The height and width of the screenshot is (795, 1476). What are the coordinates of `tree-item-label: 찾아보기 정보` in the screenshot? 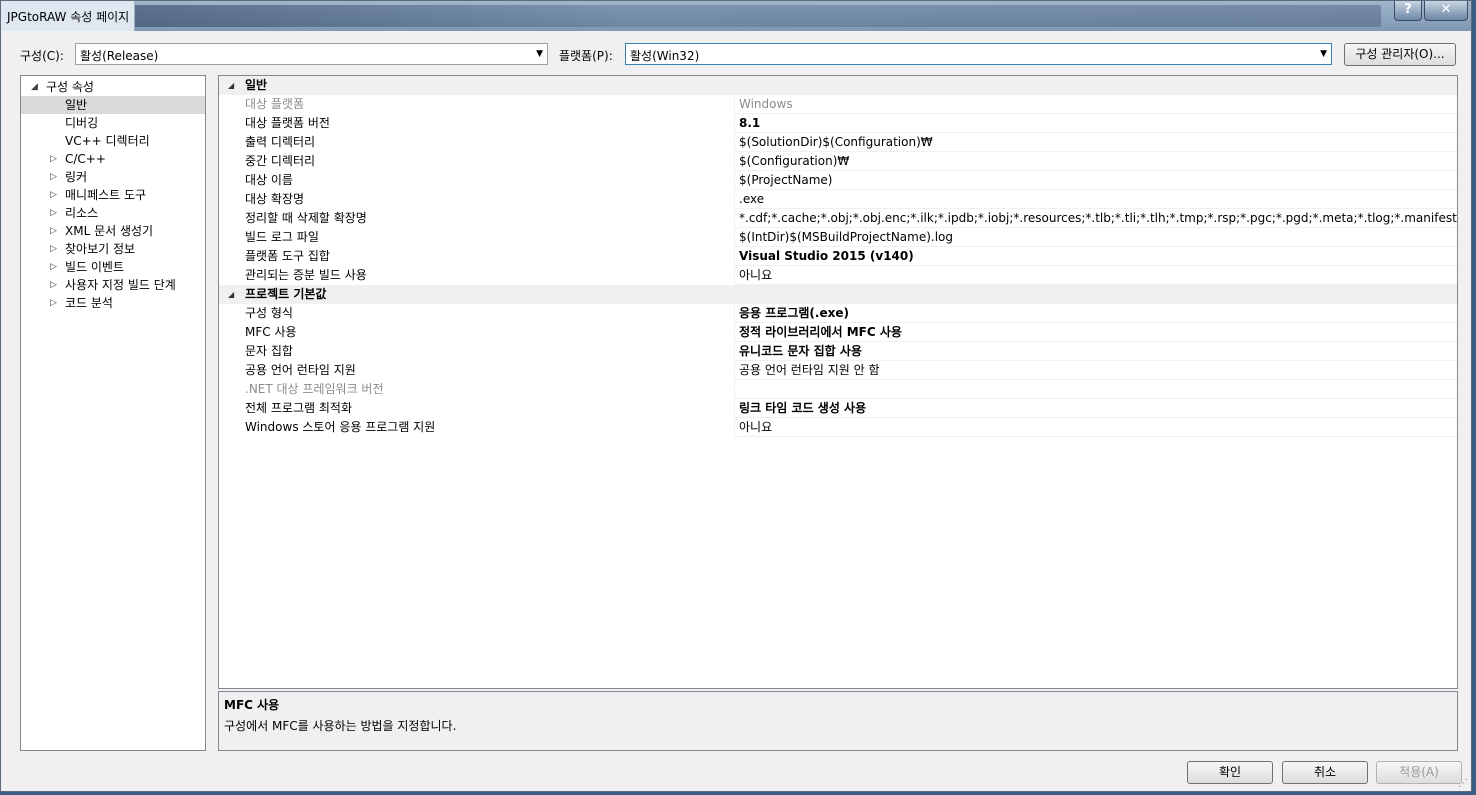 It's located at (100, 249).